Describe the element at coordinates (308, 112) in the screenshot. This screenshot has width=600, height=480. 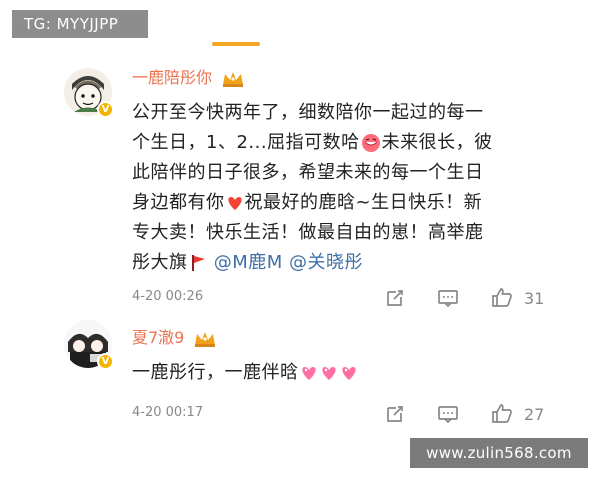
I see `comment-line: 公开至今快两年了，细数陪你一起过的每一` at that location.